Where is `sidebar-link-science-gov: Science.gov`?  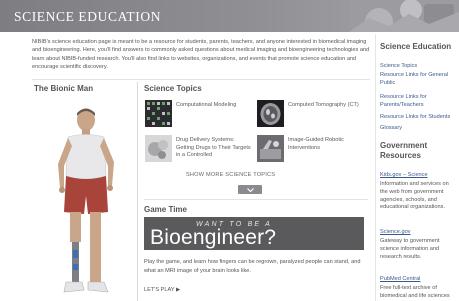
sidebar-link-science-gov: Science.gov is located at coordinates (419, 233).